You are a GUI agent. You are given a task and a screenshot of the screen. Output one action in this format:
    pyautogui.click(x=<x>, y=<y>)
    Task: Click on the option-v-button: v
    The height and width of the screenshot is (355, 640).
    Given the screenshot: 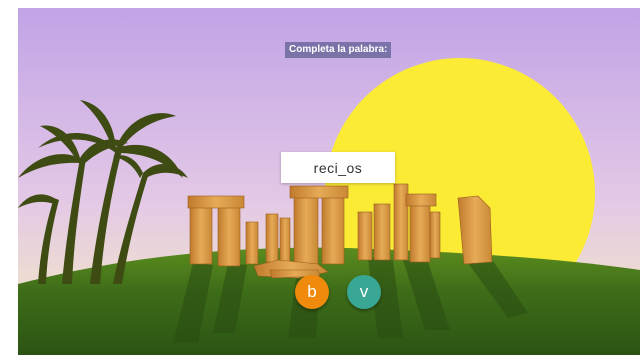 What is the action you would take?
    pyautogui.click(x=364, y=292)
    